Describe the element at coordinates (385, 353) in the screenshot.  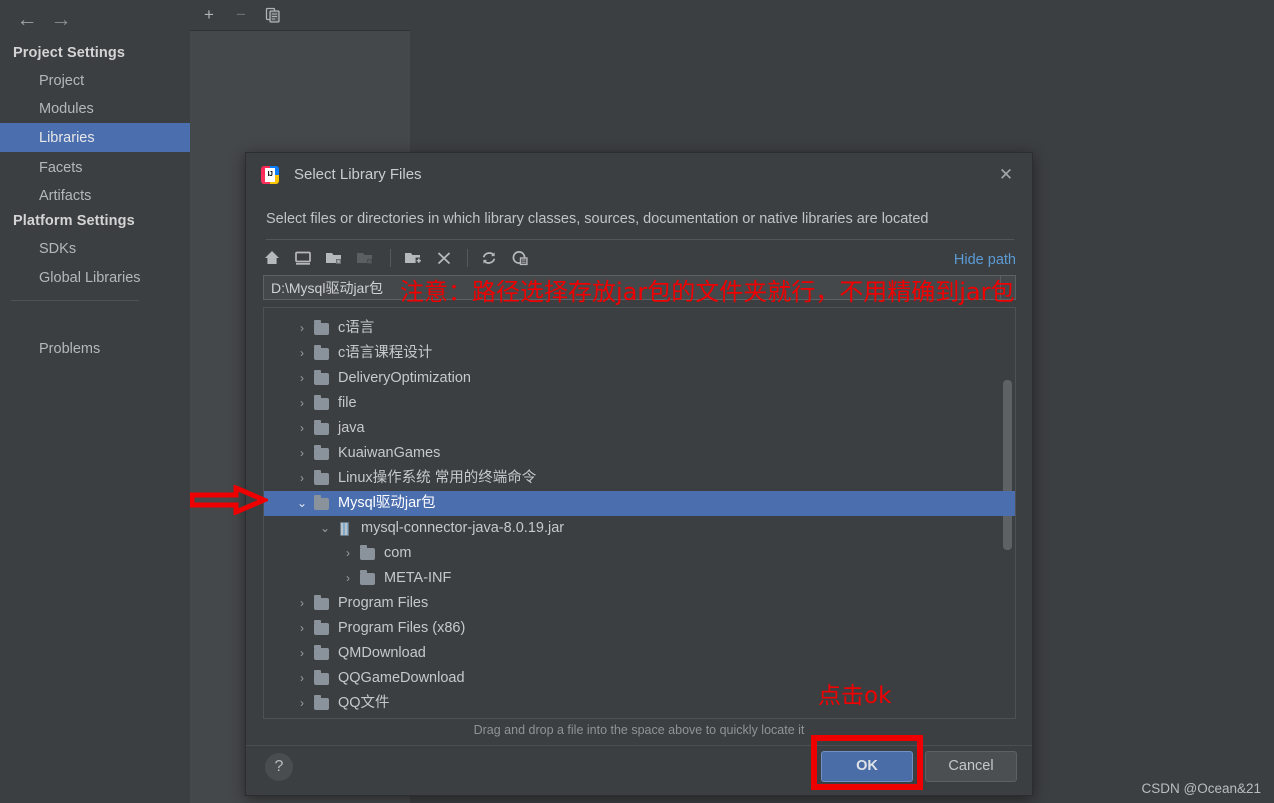
I see `tree-row-label: c语言课程设计` at that location.